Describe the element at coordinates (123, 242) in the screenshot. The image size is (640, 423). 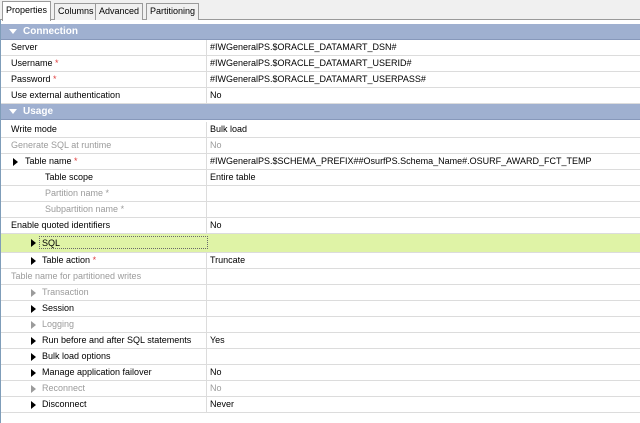
I see `focus-outline` at that location.